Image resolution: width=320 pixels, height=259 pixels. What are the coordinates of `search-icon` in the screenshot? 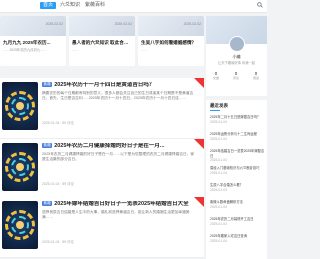 It's located at (260, 5).